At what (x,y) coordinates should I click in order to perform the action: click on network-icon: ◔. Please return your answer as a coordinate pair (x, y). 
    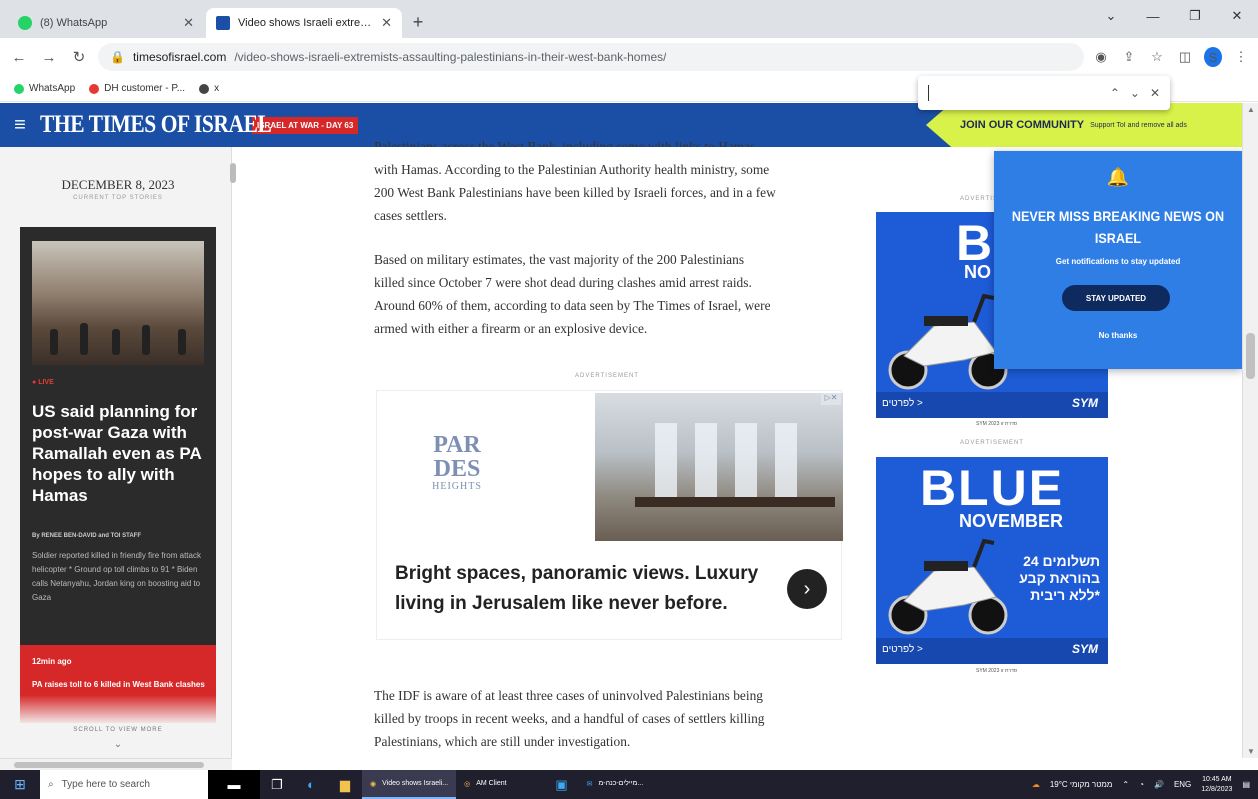
    Looking at the image, I should click on (1141, 784).